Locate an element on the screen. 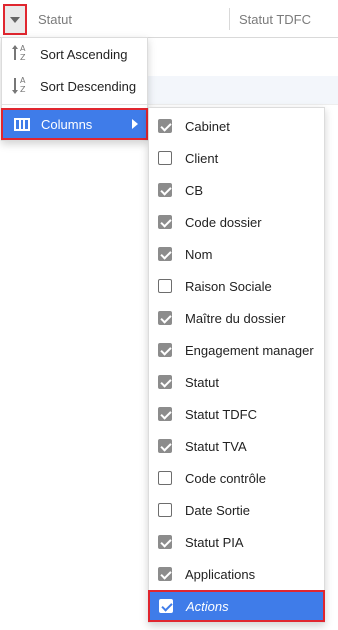 The width and height of the screenshot is (338, 630). caret-down-icon is located at coordinates (15, 19).